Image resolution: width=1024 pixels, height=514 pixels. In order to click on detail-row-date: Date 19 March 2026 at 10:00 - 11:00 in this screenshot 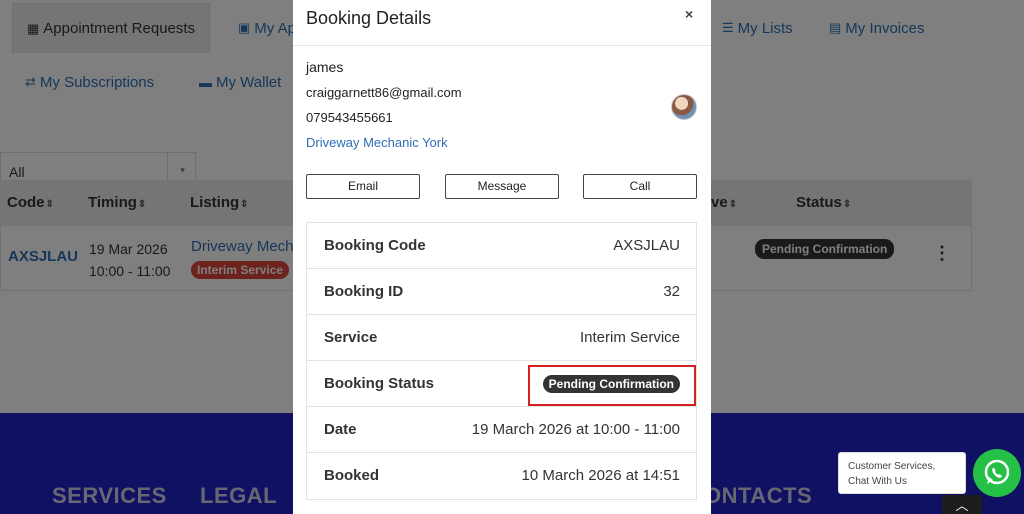, I will do `click(501, 430)`.